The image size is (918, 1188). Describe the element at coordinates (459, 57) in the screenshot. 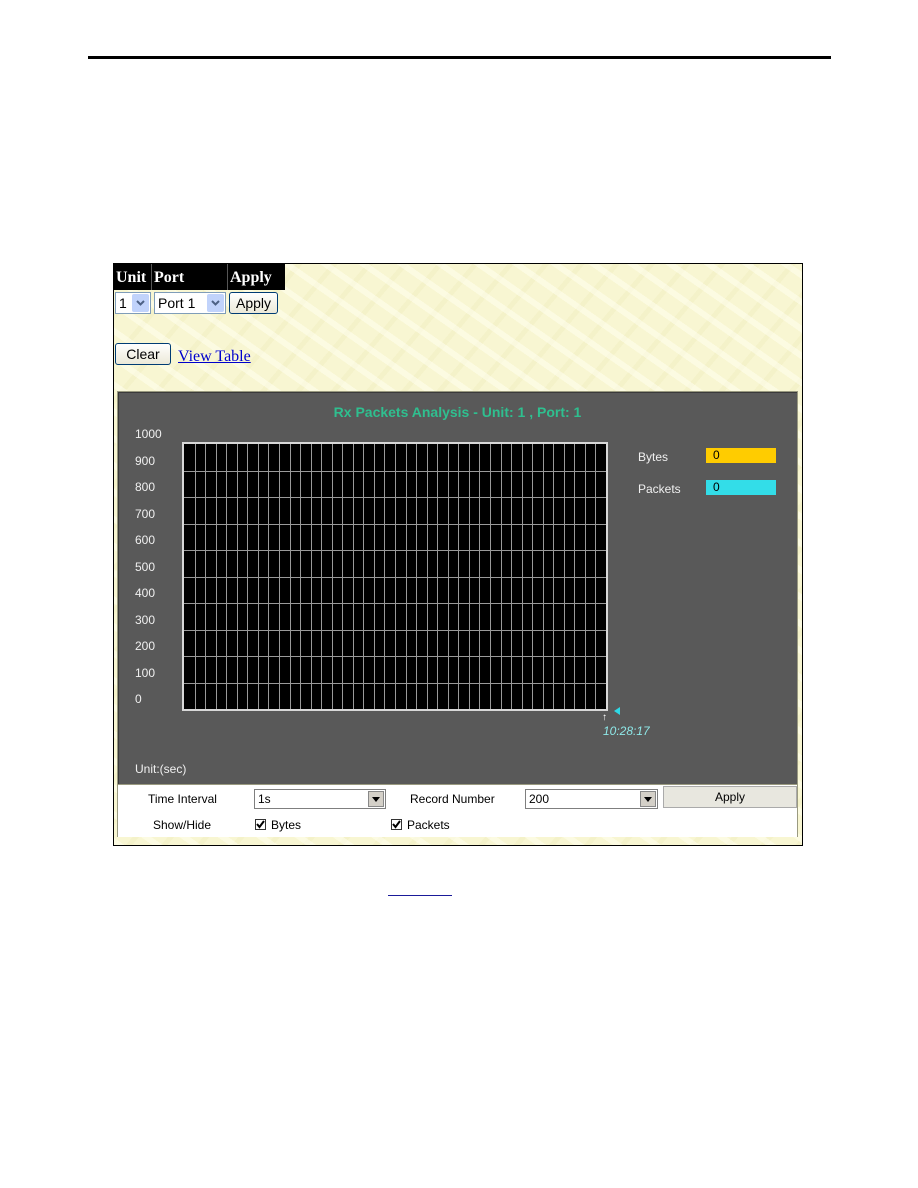

I see `header-rule` at that location.